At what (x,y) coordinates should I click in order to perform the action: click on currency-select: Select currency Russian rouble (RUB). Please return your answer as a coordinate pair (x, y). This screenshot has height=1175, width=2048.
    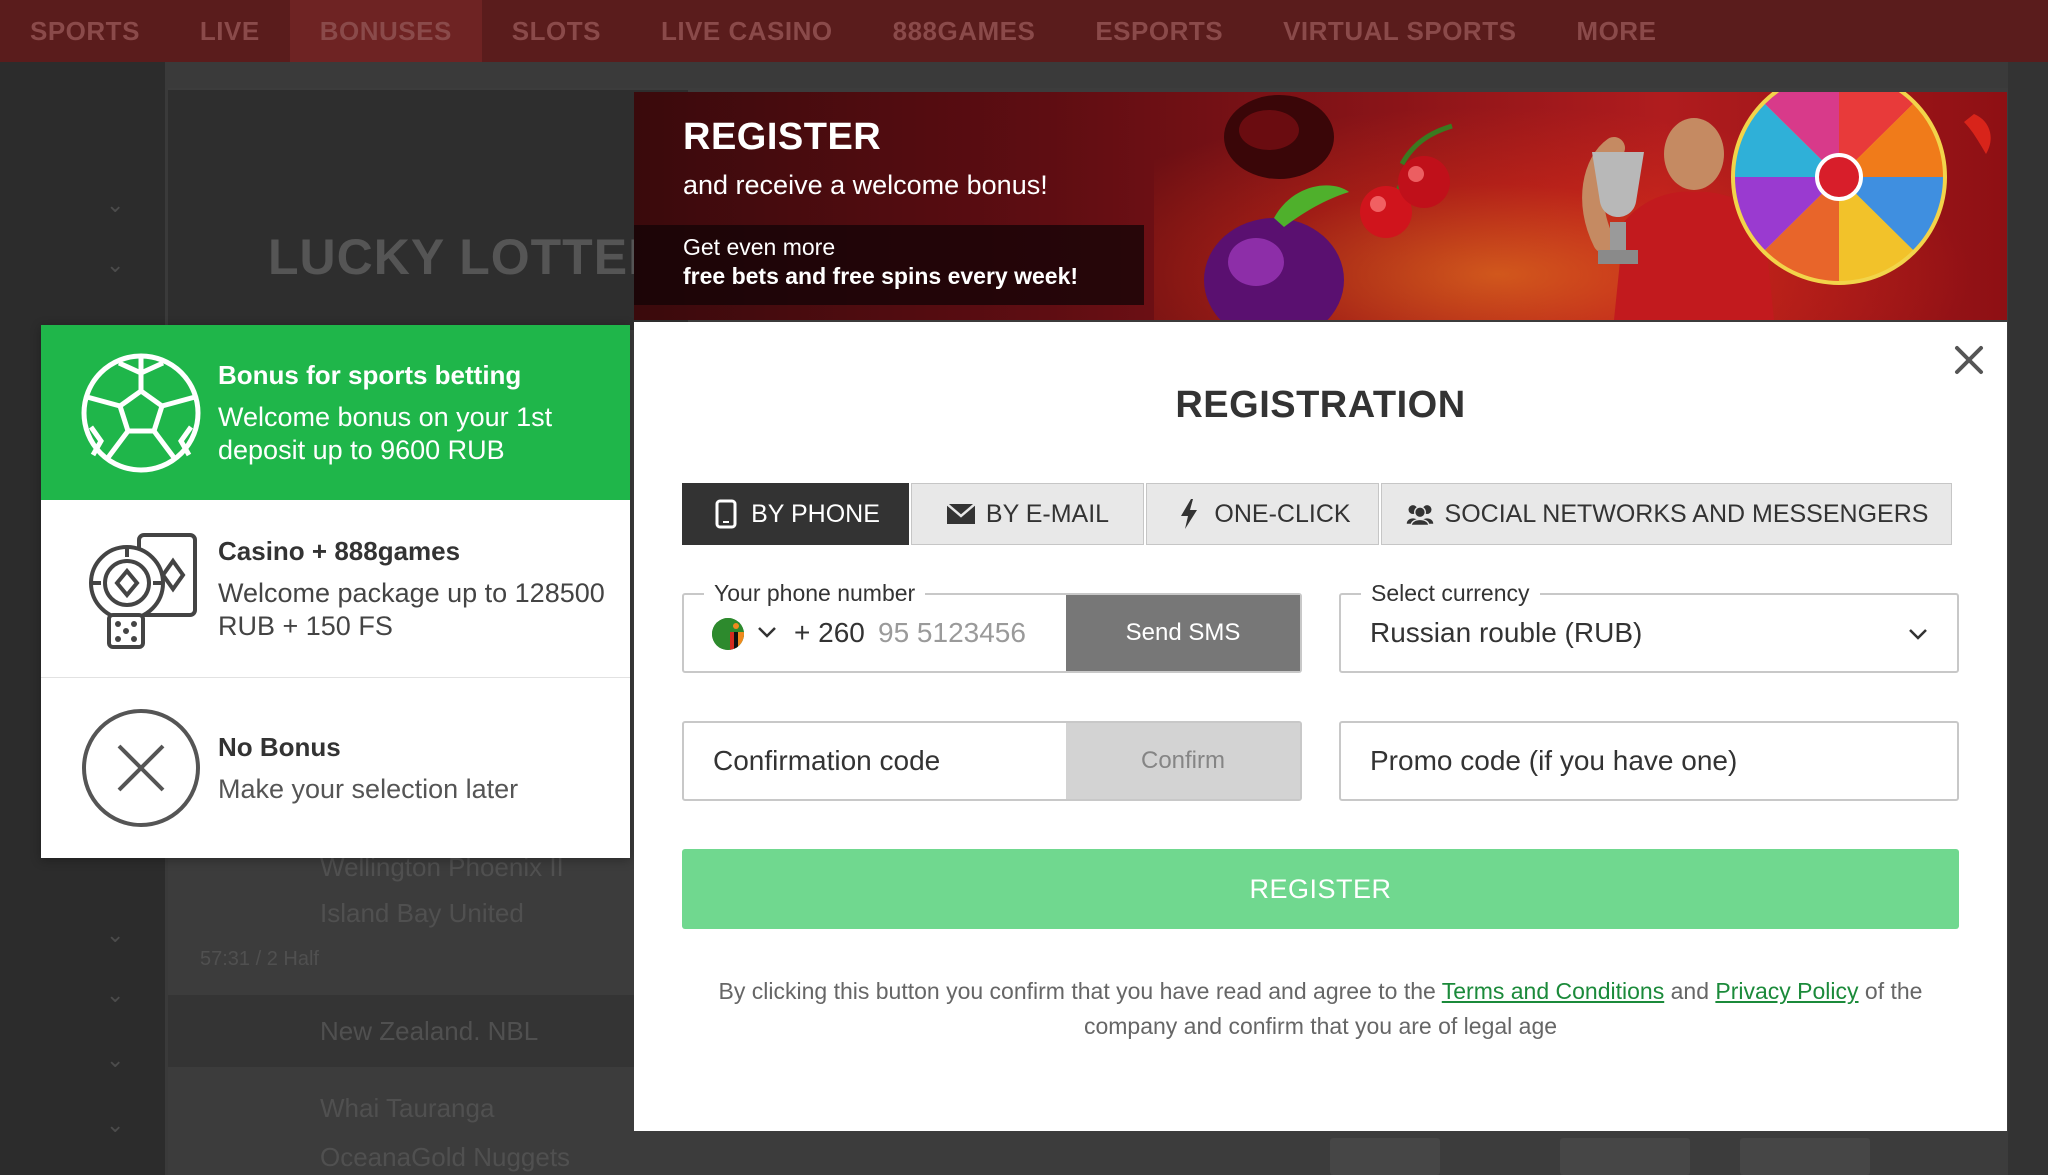
    Looking at the image, I should click on (1649, 626).